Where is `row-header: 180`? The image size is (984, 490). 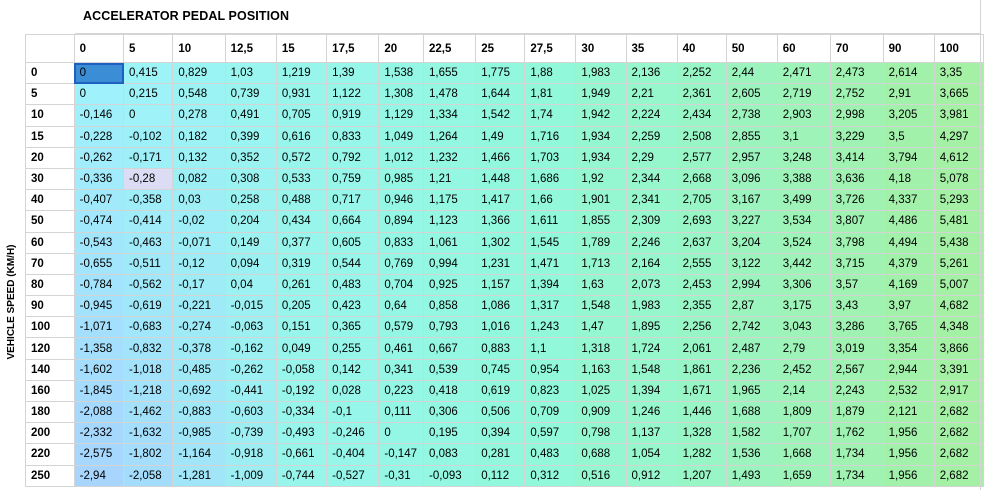 row-header: 180 is located at coordinates (50, 412).